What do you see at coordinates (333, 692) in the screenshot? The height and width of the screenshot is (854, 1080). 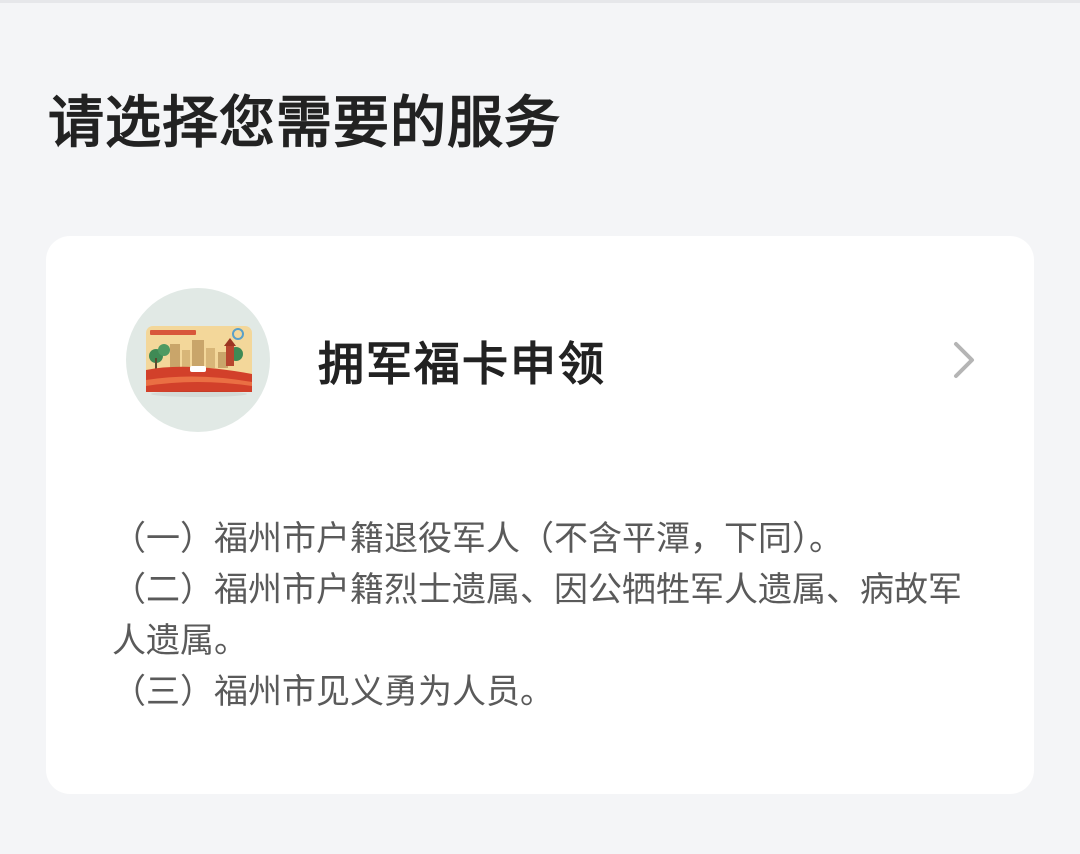 I see `eligibility-item-3: （三）福州市见义勇为人员。` at bounding box center [333, 692].